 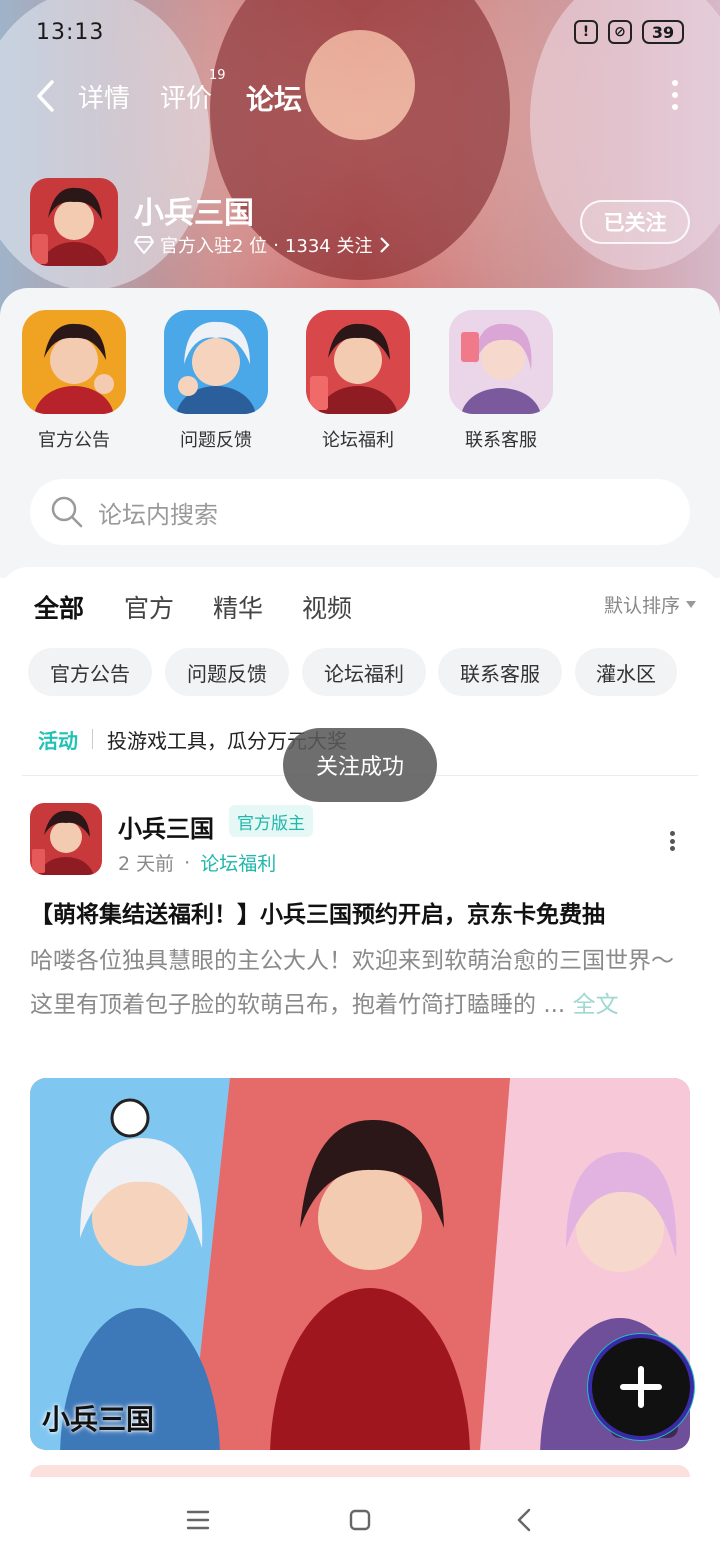 I want to click on full-text-link: 全文, so click(x=596, y=1005).